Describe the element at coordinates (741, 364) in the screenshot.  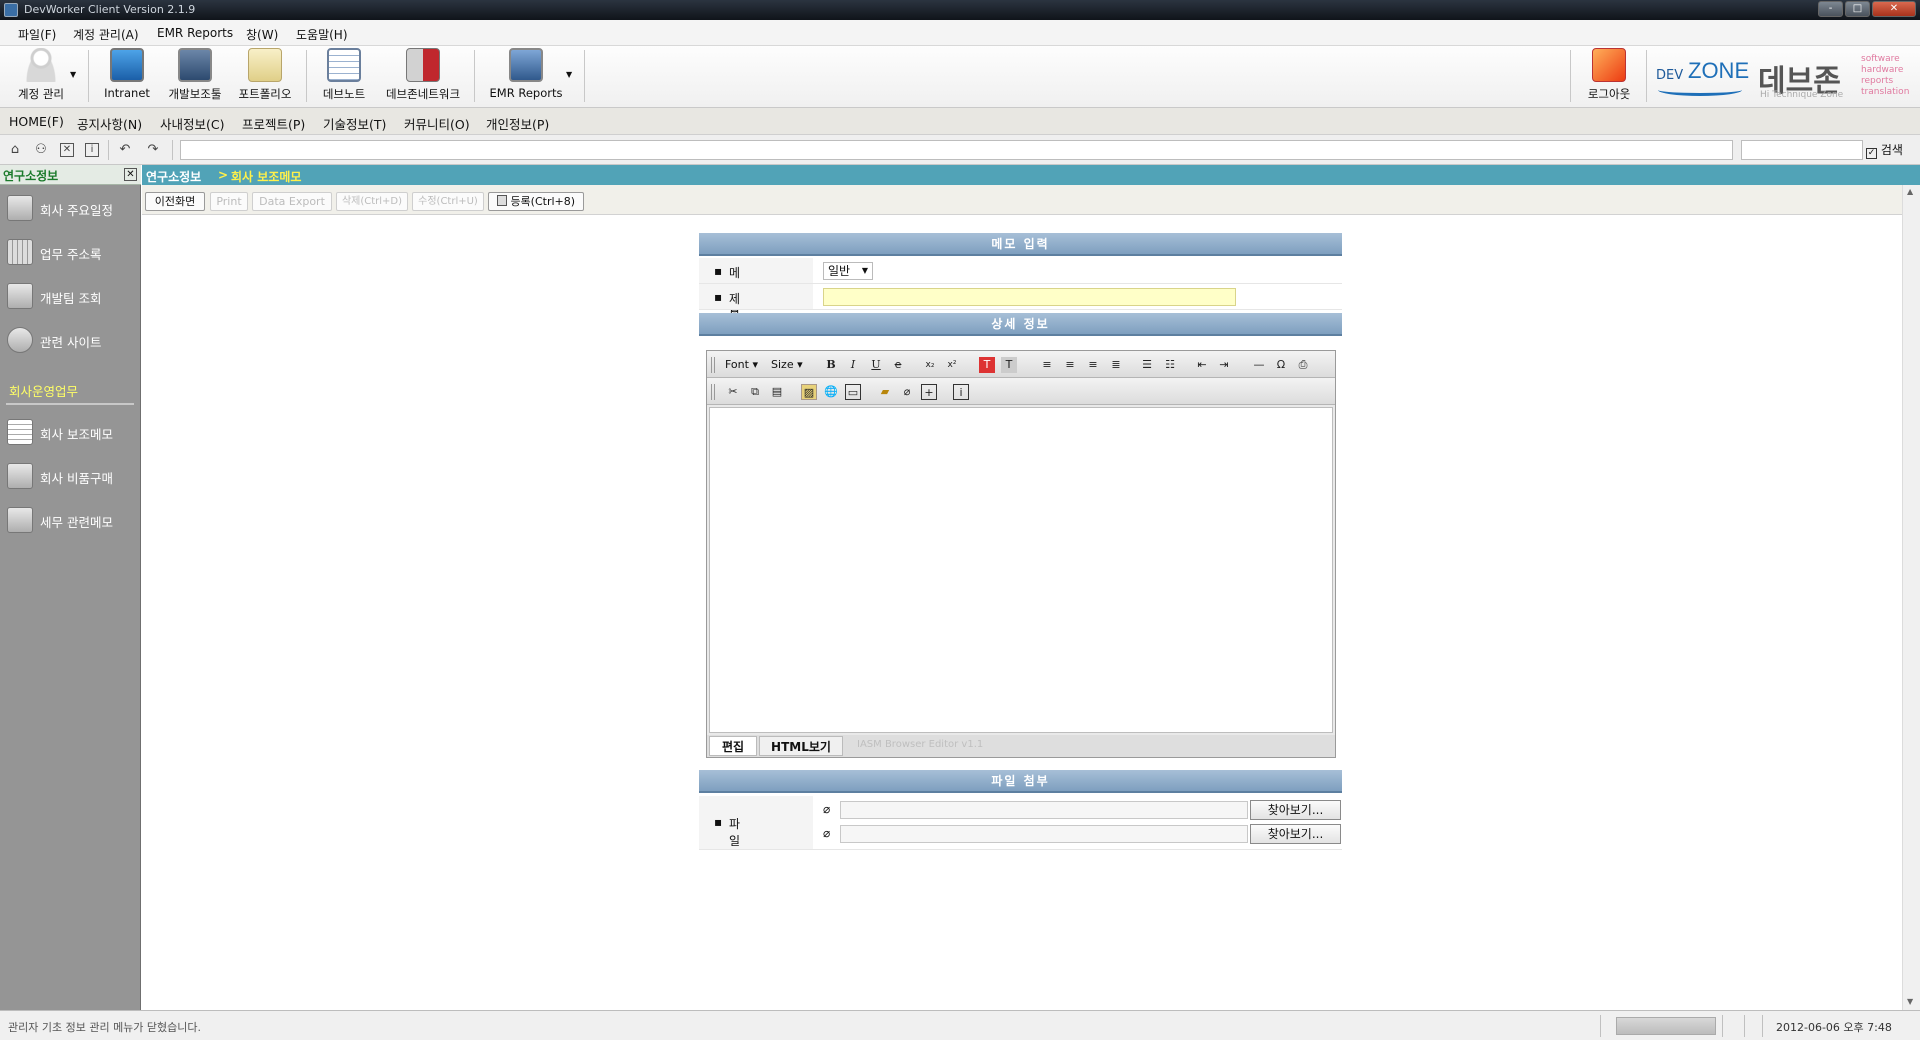
I see `font-dropdown: Font ▾` at that location.